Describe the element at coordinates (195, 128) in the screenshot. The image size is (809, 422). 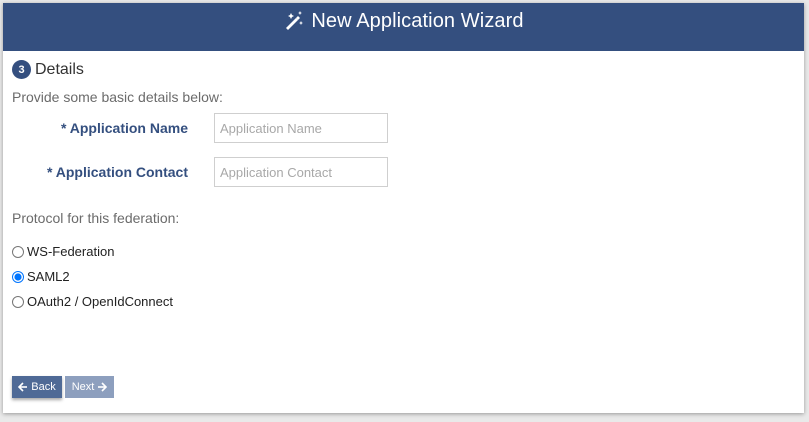
I see `application-name-row: * Application Name` at that location.